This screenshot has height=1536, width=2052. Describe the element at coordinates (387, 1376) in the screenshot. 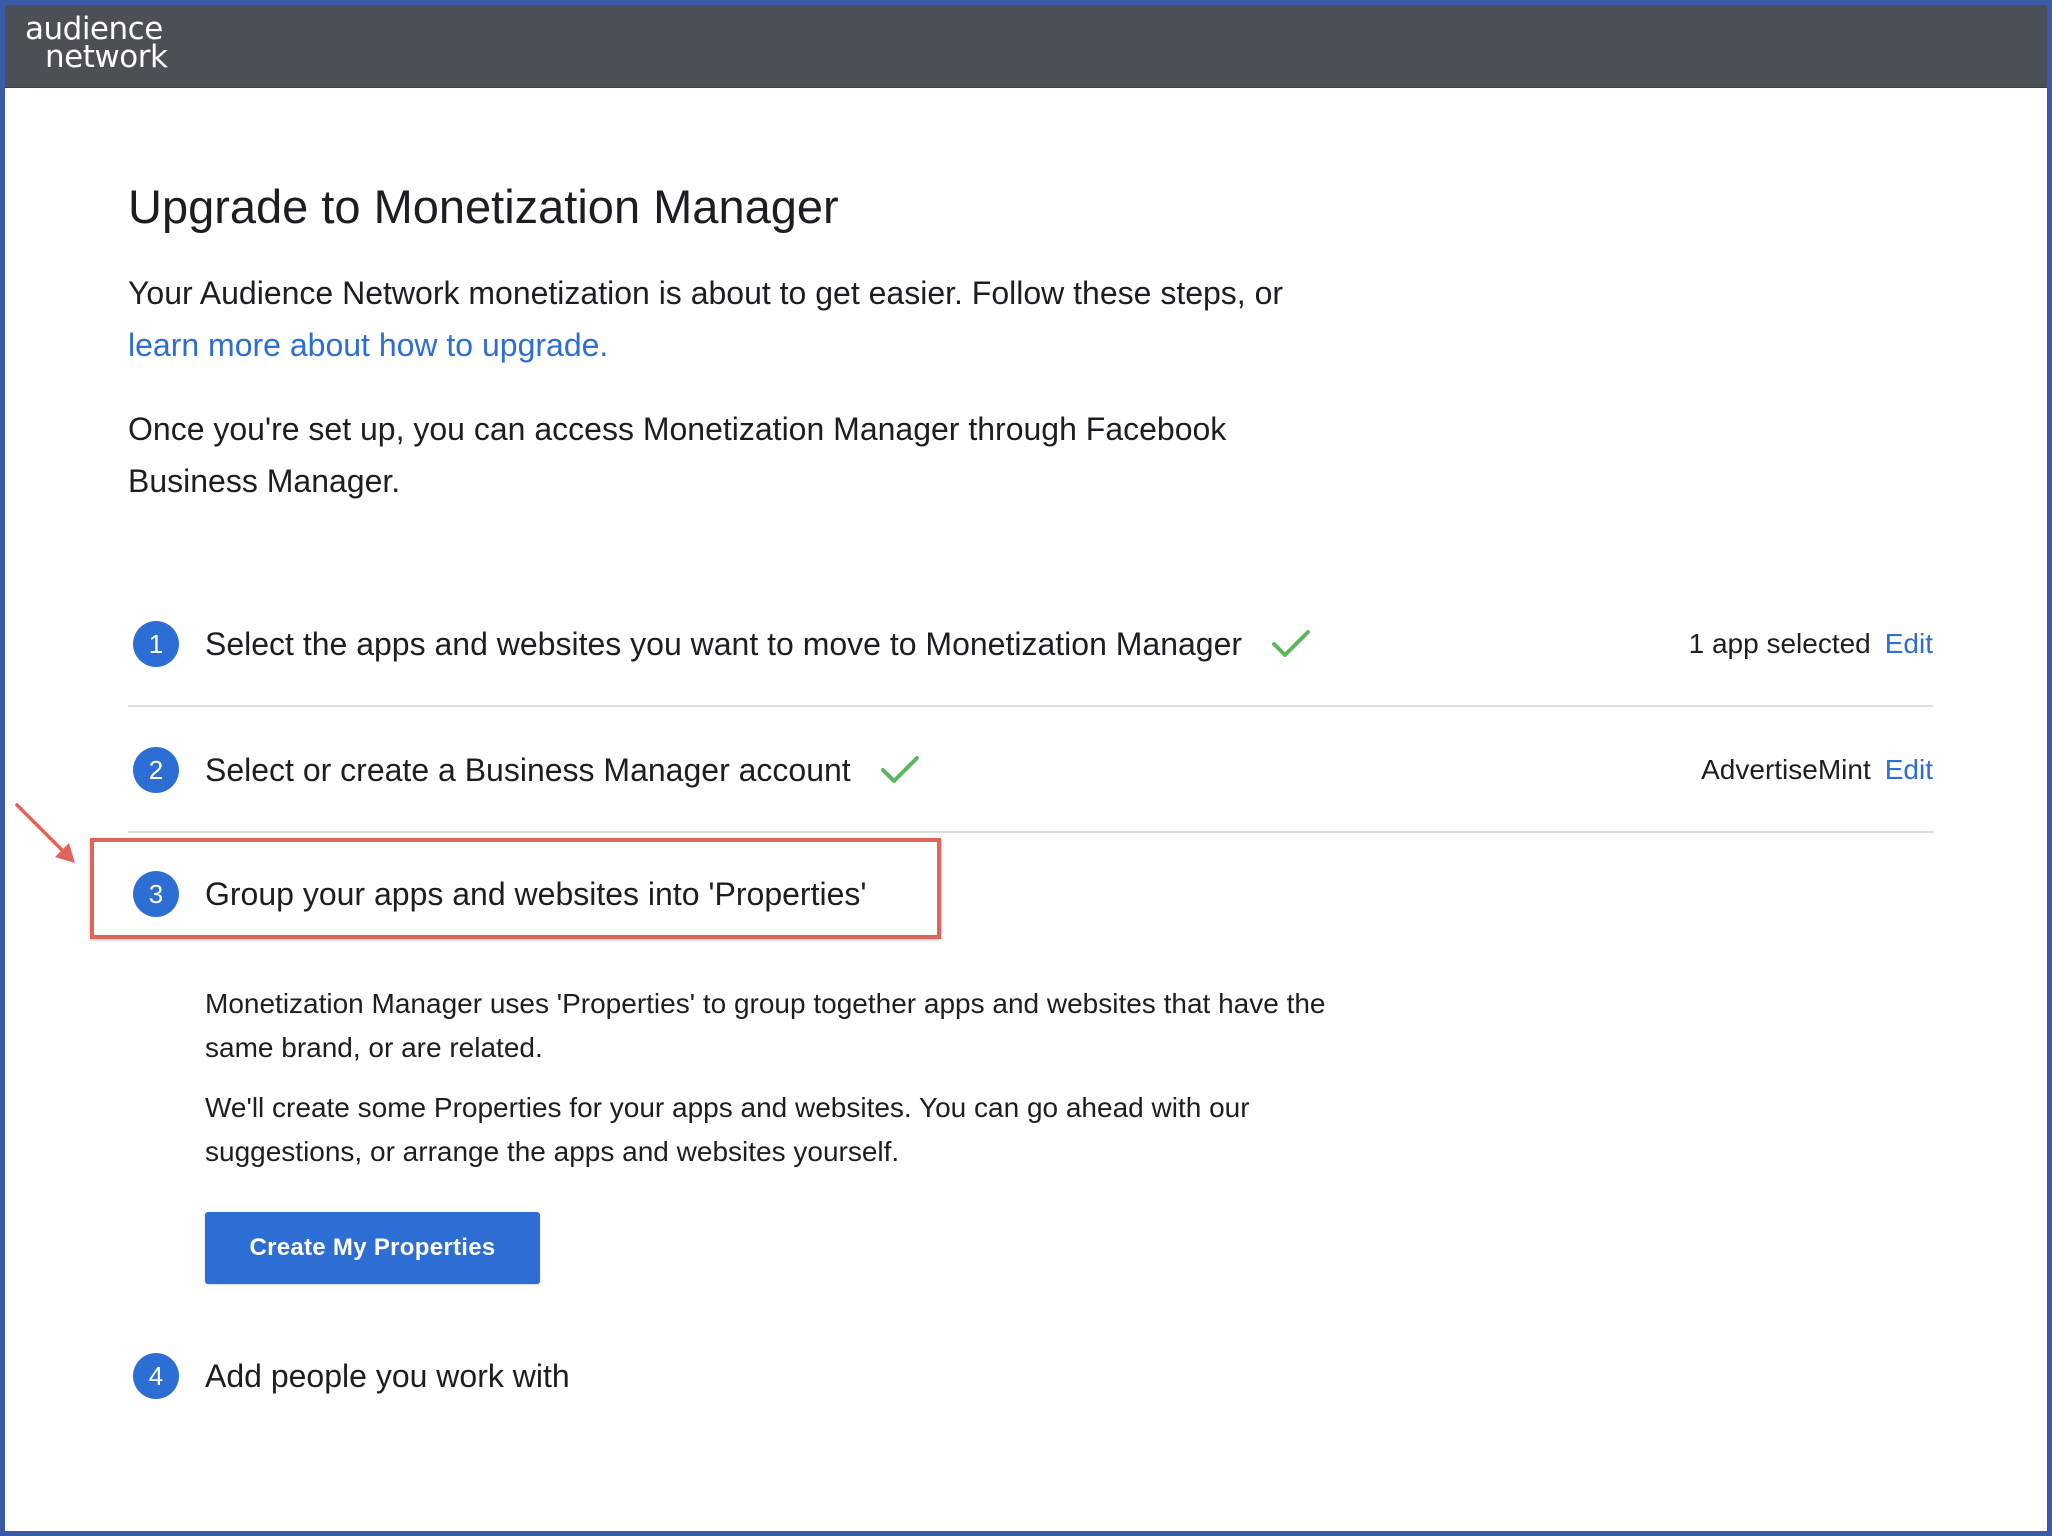

I see `step-4-label: Add people you work with` at that location.